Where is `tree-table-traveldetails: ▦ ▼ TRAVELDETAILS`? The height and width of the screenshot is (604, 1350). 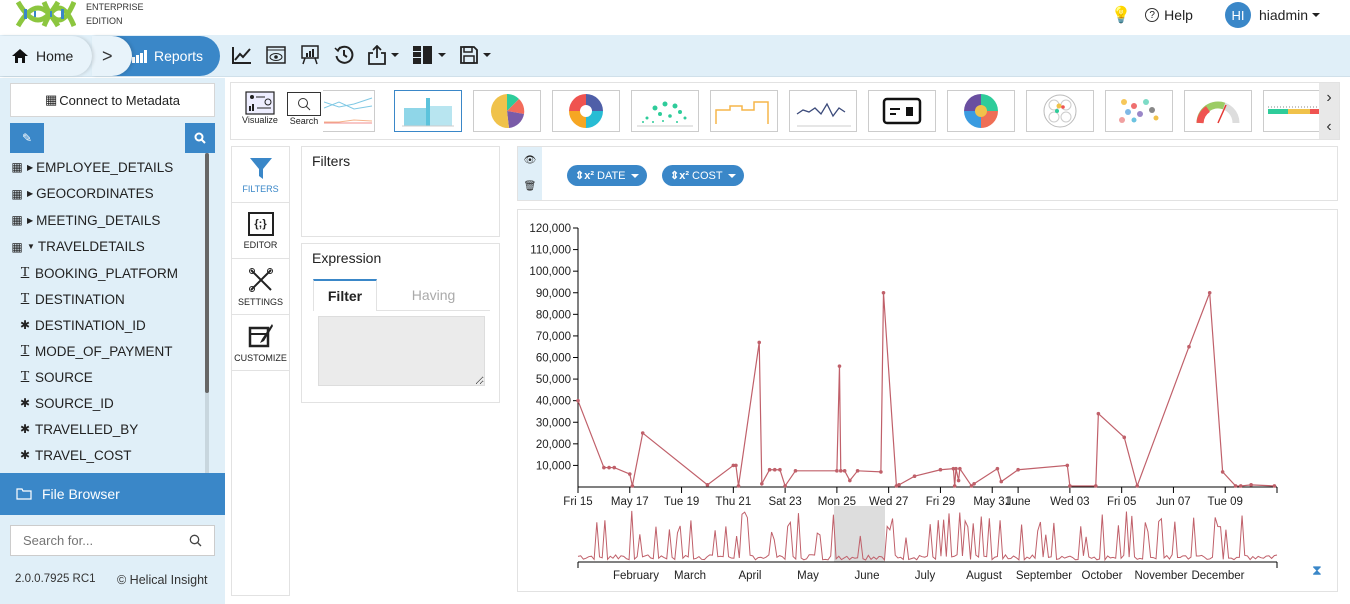 tree-table-traveldetails: ▦ ▼ TRAVELDETAILS is located at coordinates (107, 247).